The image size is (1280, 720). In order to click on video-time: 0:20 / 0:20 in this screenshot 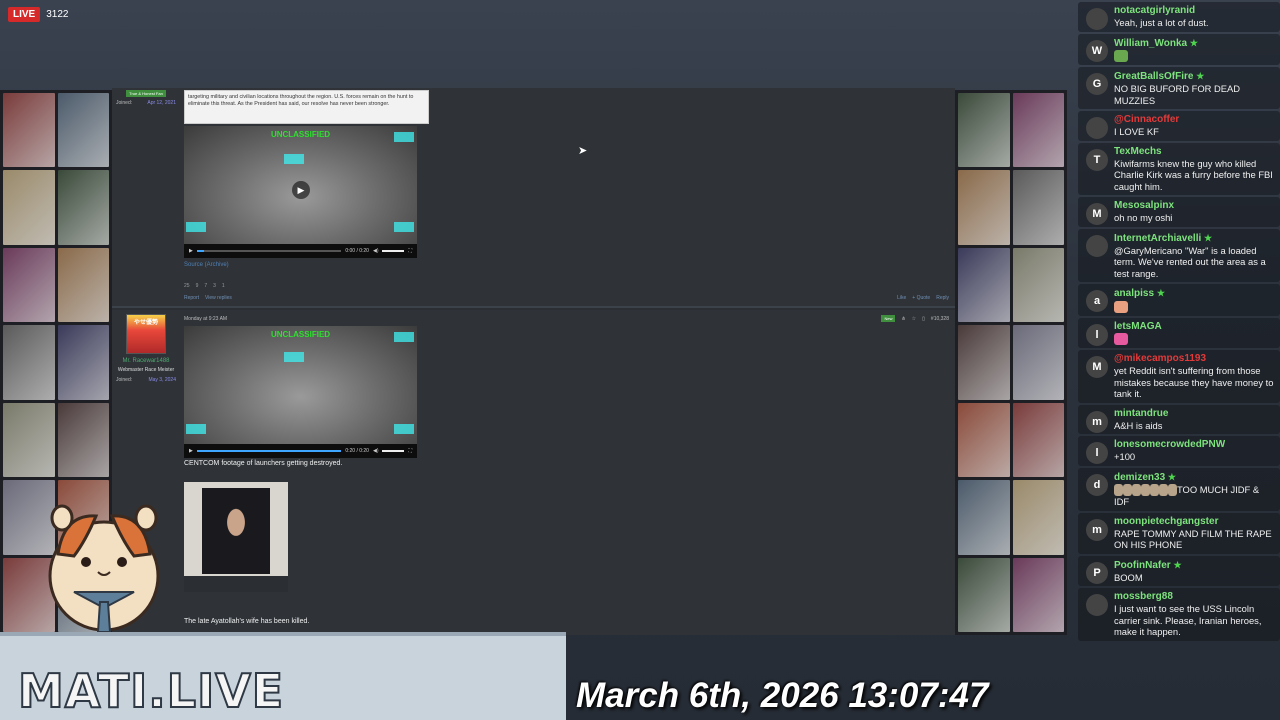, I will do `click(357, 451)`.